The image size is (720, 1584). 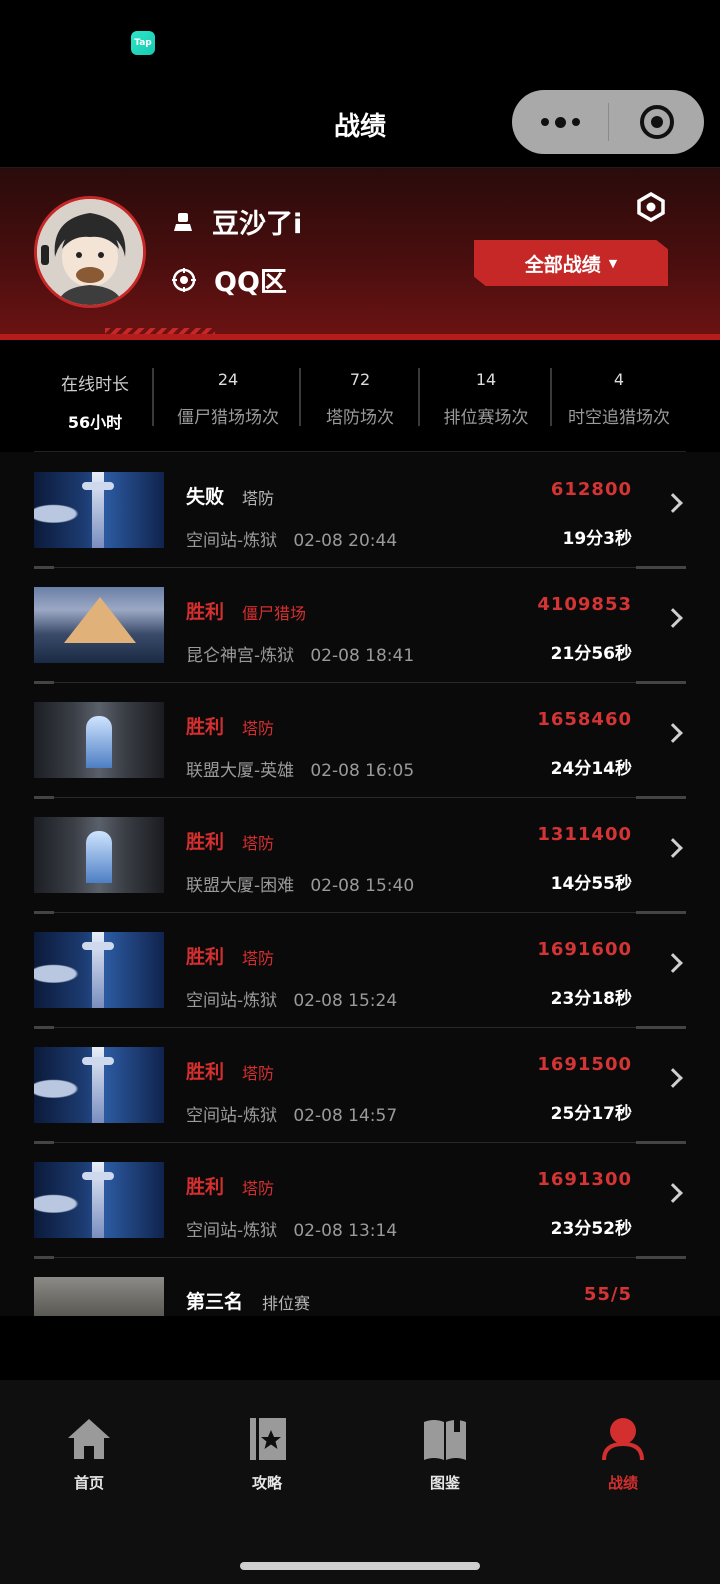 What do you see at coordinates (591, 489) in the screenshot?
I see `match-score: 612800` at bounding box center [591, 489].